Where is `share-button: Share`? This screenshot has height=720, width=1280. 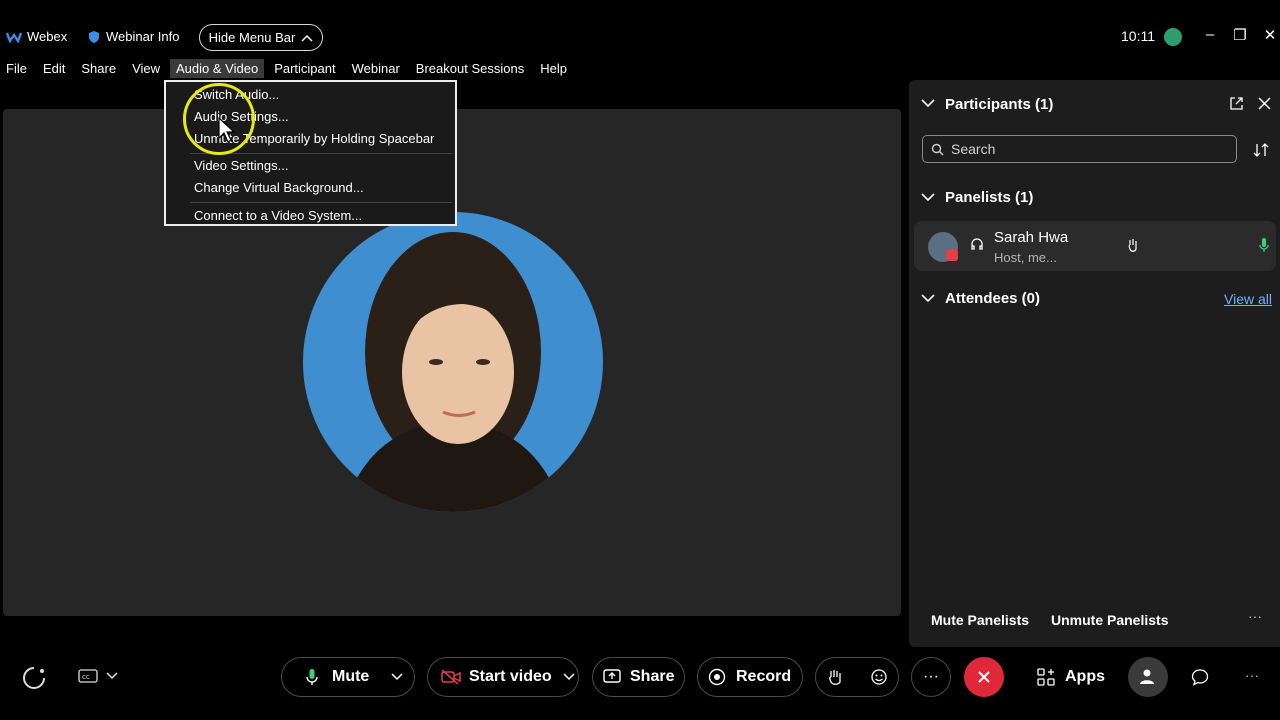
share-button: Share is located at coordinates (638, 677).